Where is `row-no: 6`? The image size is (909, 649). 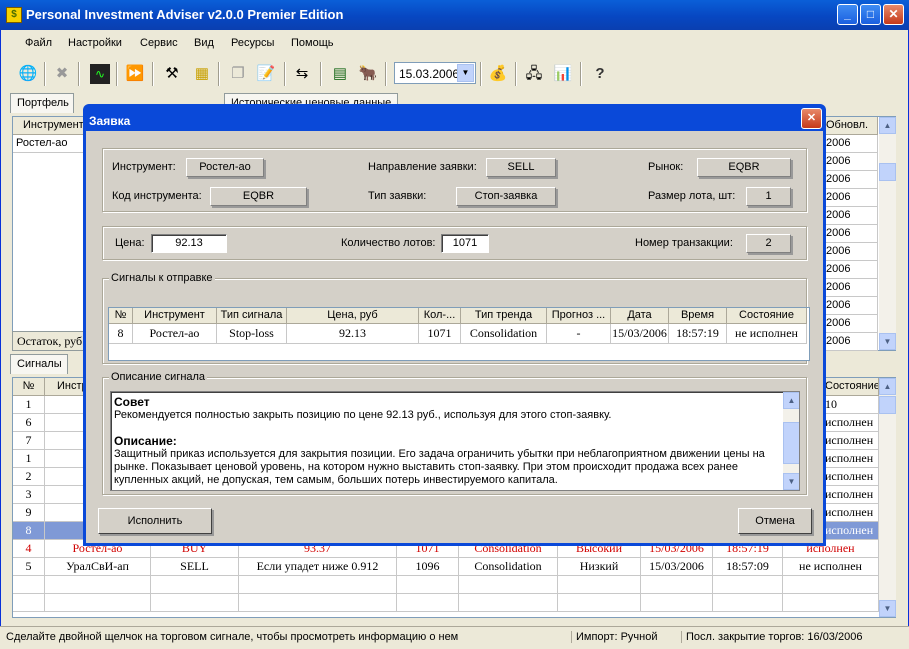 row-no: 6 is located at coordinates (29, 423).